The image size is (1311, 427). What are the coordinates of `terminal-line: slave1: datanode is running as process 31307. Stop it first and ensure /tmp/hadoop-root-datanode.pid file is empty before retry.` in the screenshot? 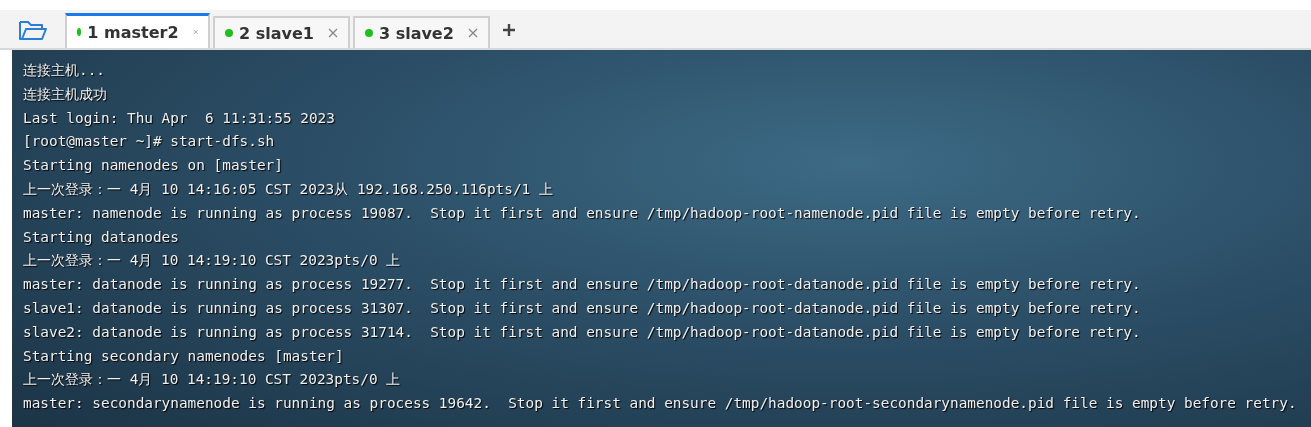 It's located at (582, 308).